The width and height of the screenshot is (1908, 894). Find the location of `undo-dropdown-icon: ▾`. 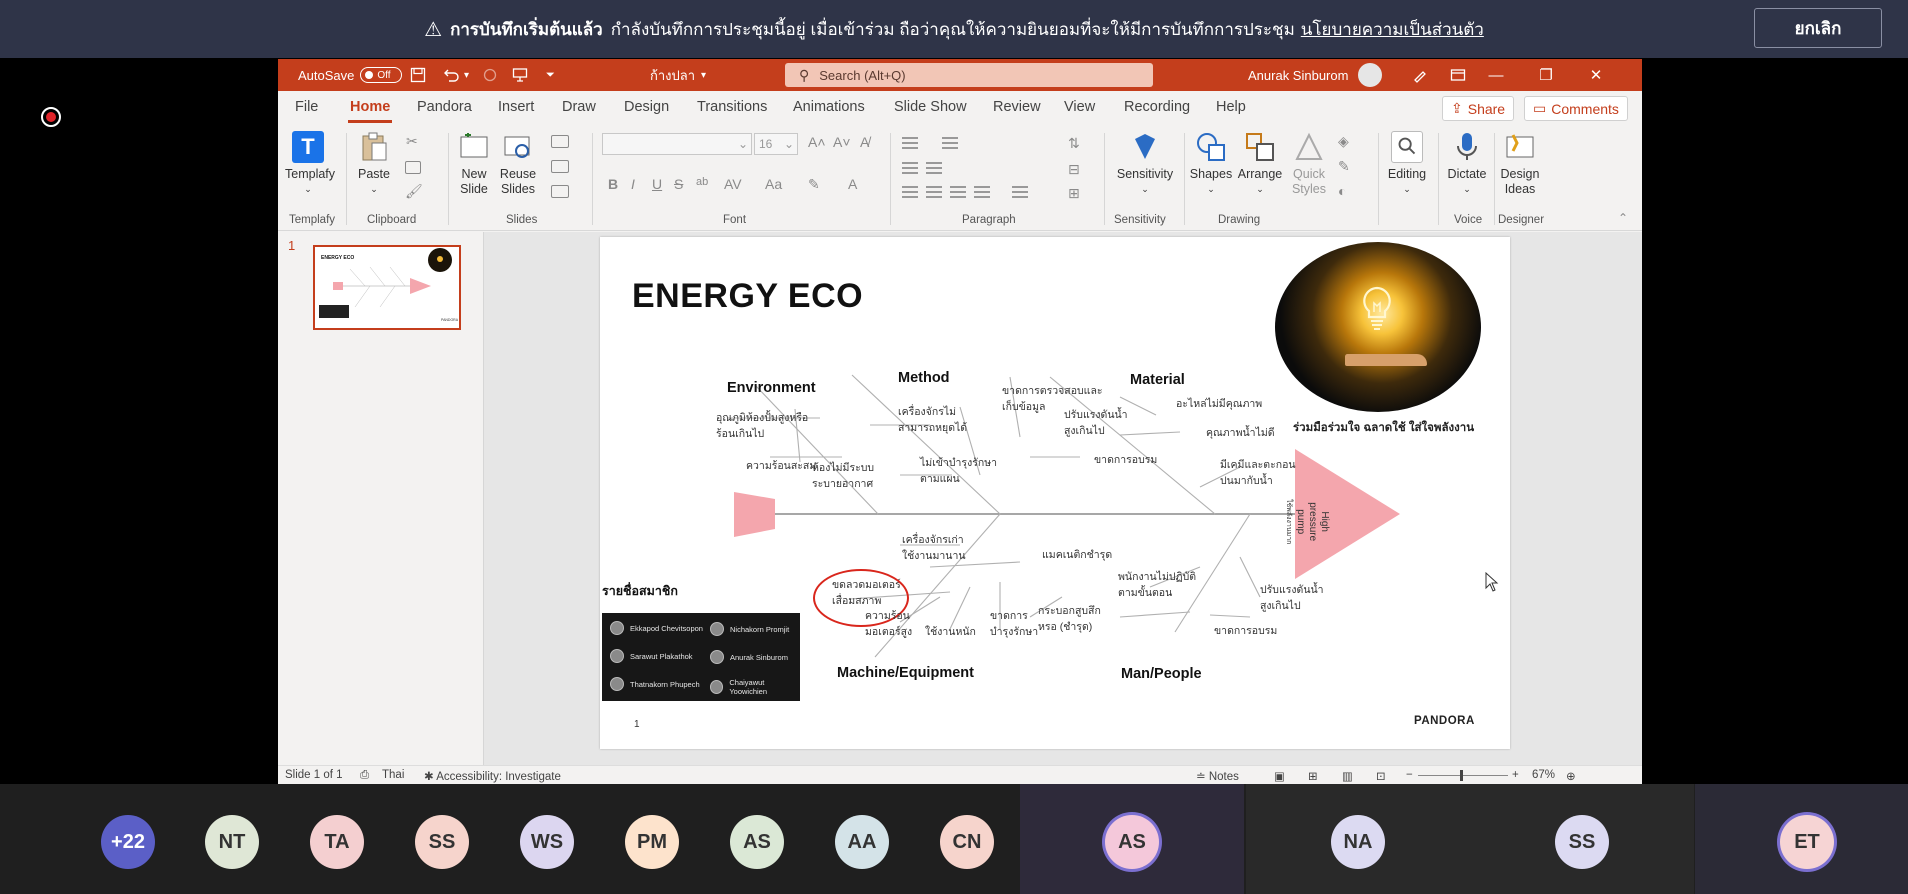

undo-dropdown-icon: ▾ is located at coordinates (466, 75).